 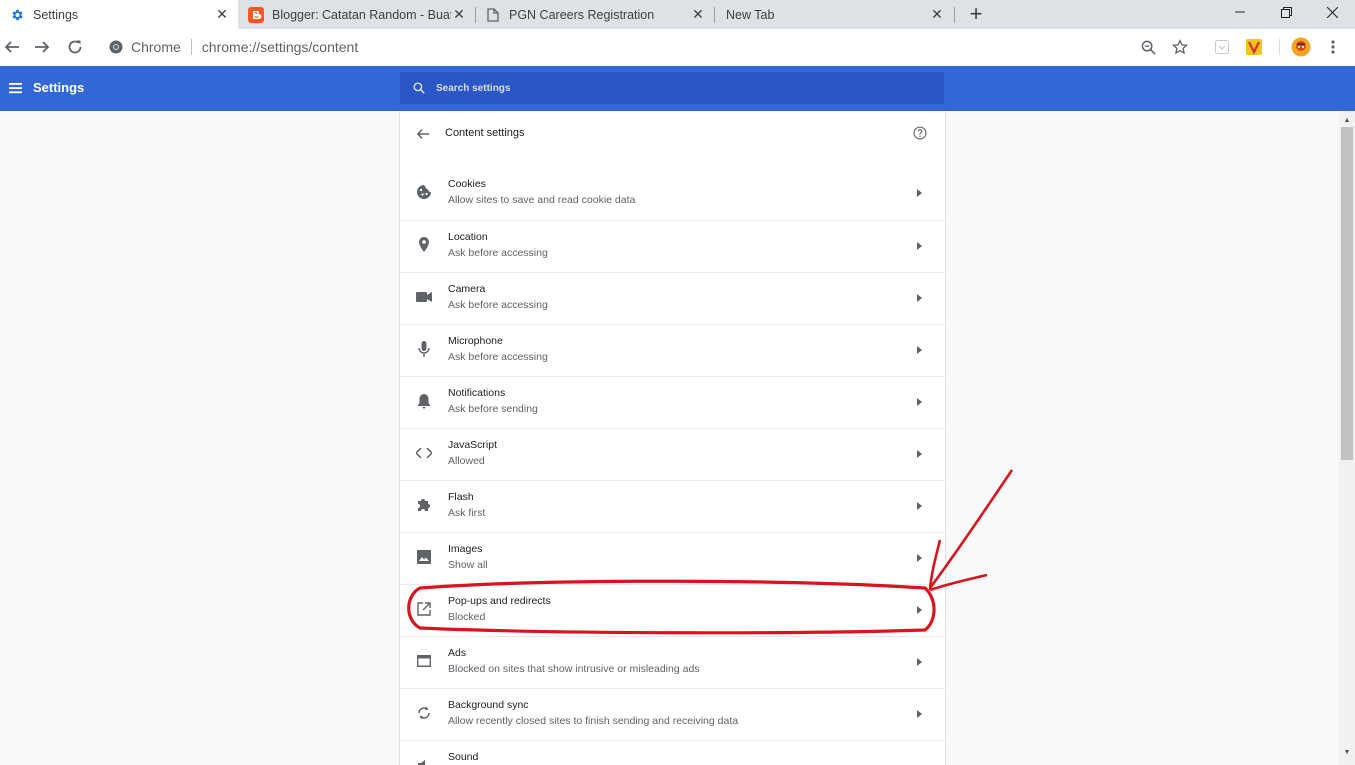 I want to click on hamburger-menu-icon, so click(x=16, y=88).